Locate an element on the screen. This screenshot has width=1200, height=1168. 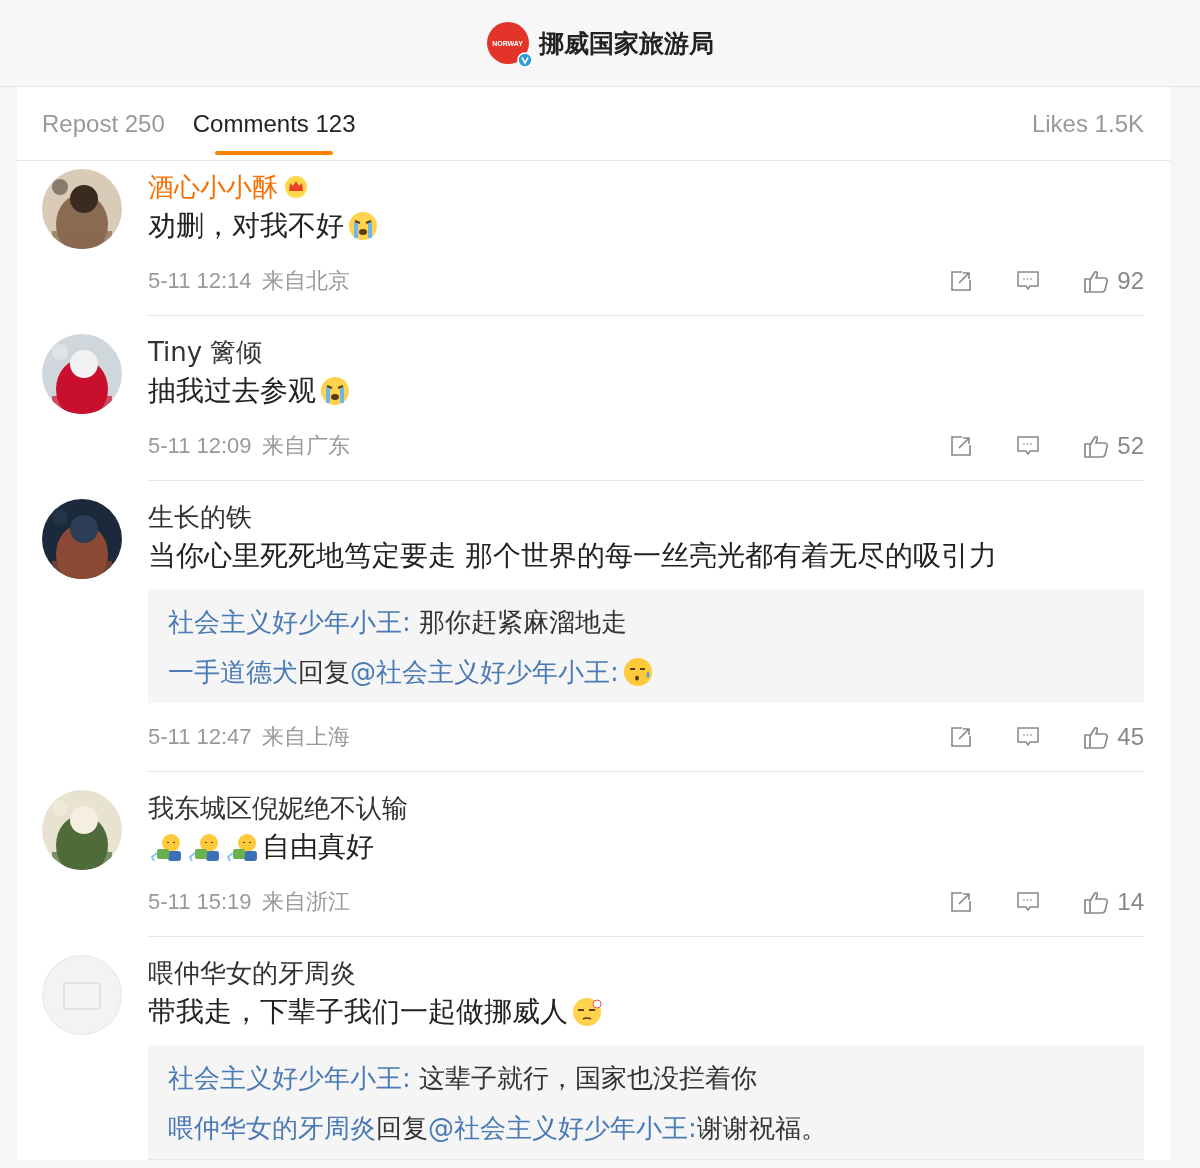
comment-text: 抽我过去参观 is located at coordinates (232, 391).